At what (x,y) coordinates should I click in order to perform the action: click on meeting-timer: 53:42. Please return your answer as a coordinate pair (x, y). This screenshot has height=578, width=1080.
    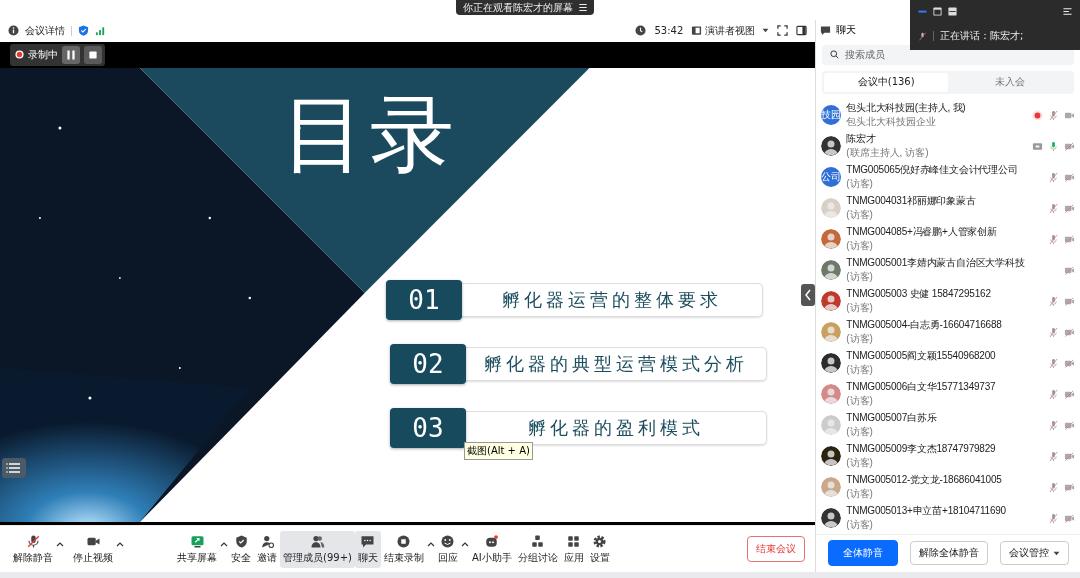
    Looking at the image, I should click on (669, 31).